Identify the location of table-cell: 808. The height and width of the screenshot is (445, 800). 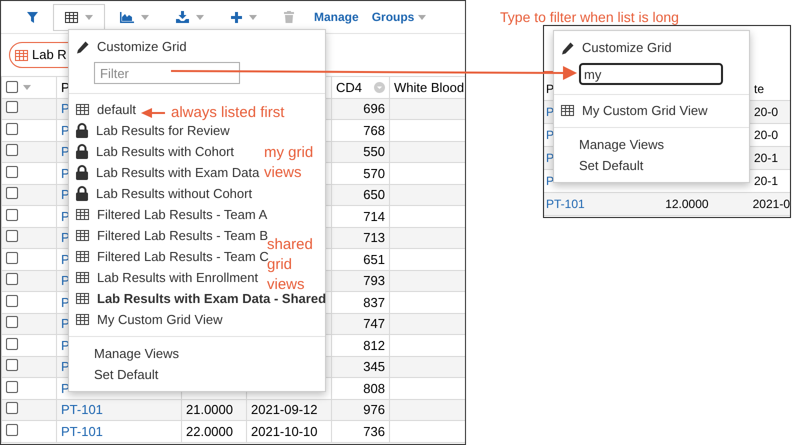
(374, 388).